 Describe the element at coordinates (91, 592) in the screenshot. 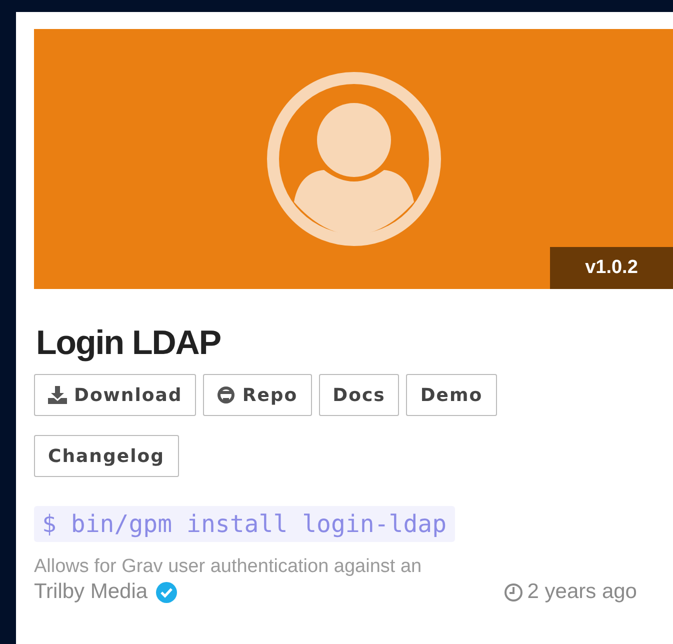

I see `author-name: Trilby Media` at that location.